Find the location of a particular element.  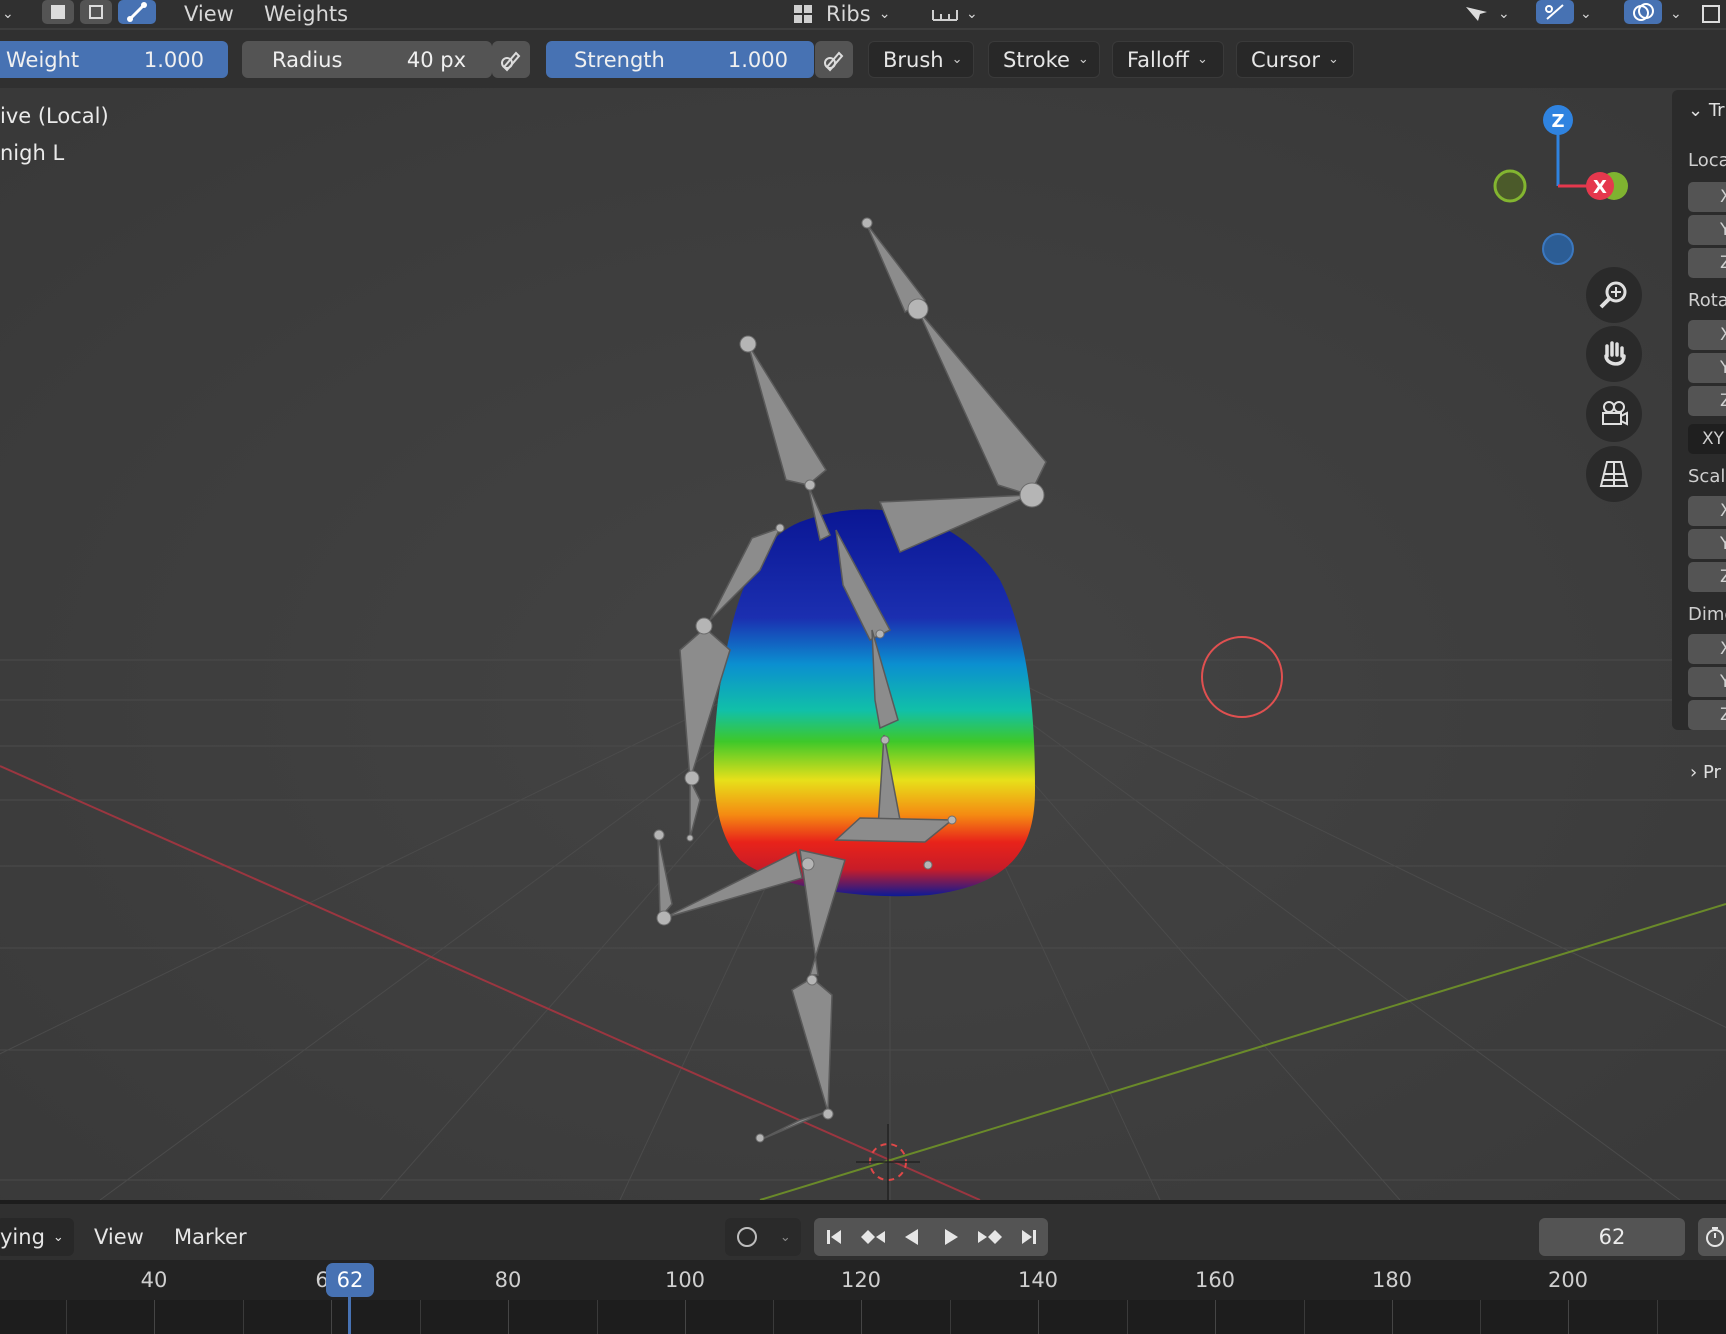

properties-header-label: Pr is located at coordinates (1711, 772).